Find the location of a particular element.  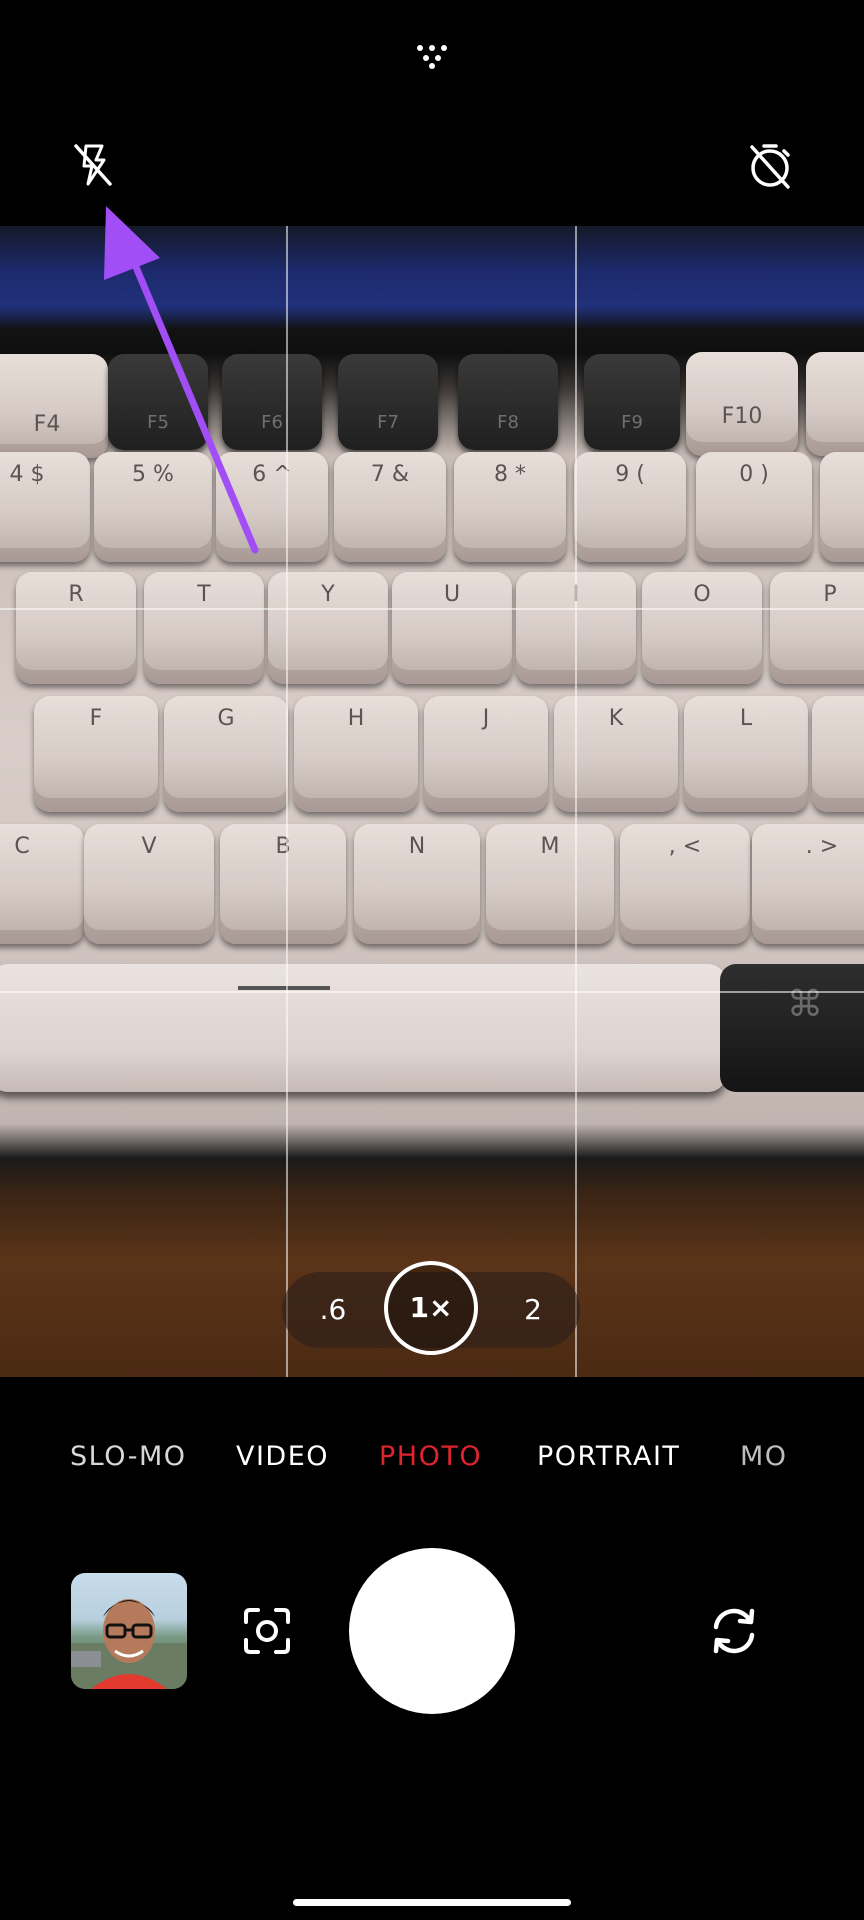

key-k: K is located at coordinates (616, 754).